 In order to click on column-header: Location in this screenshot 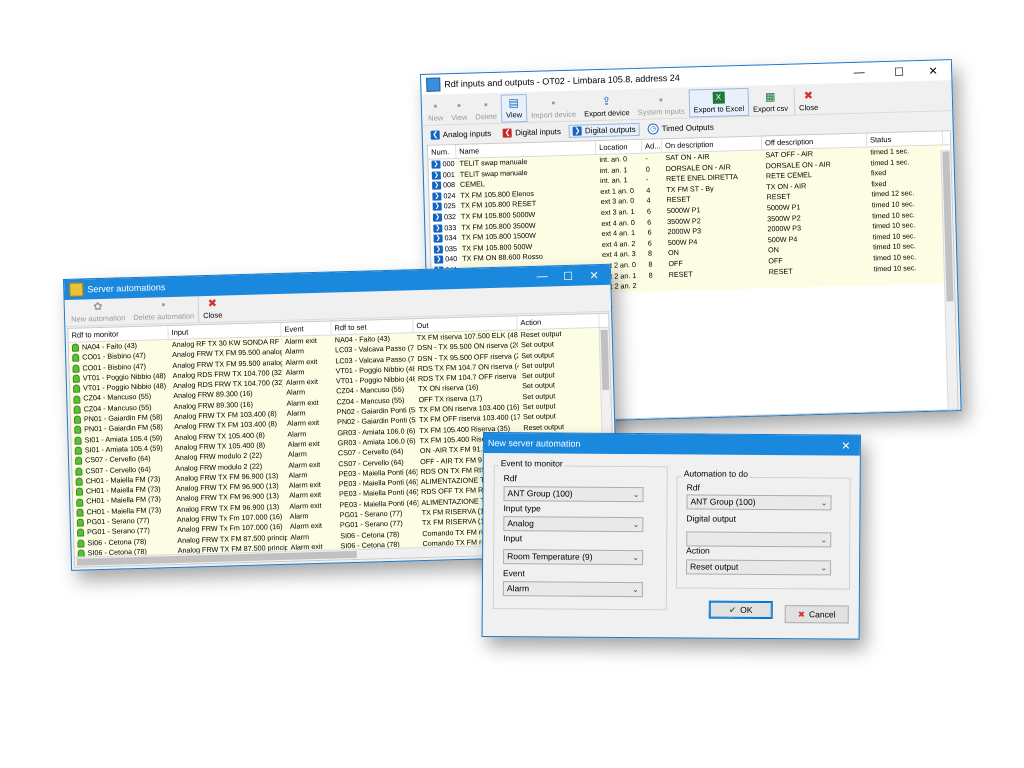, I will do `click(619, 147)`.